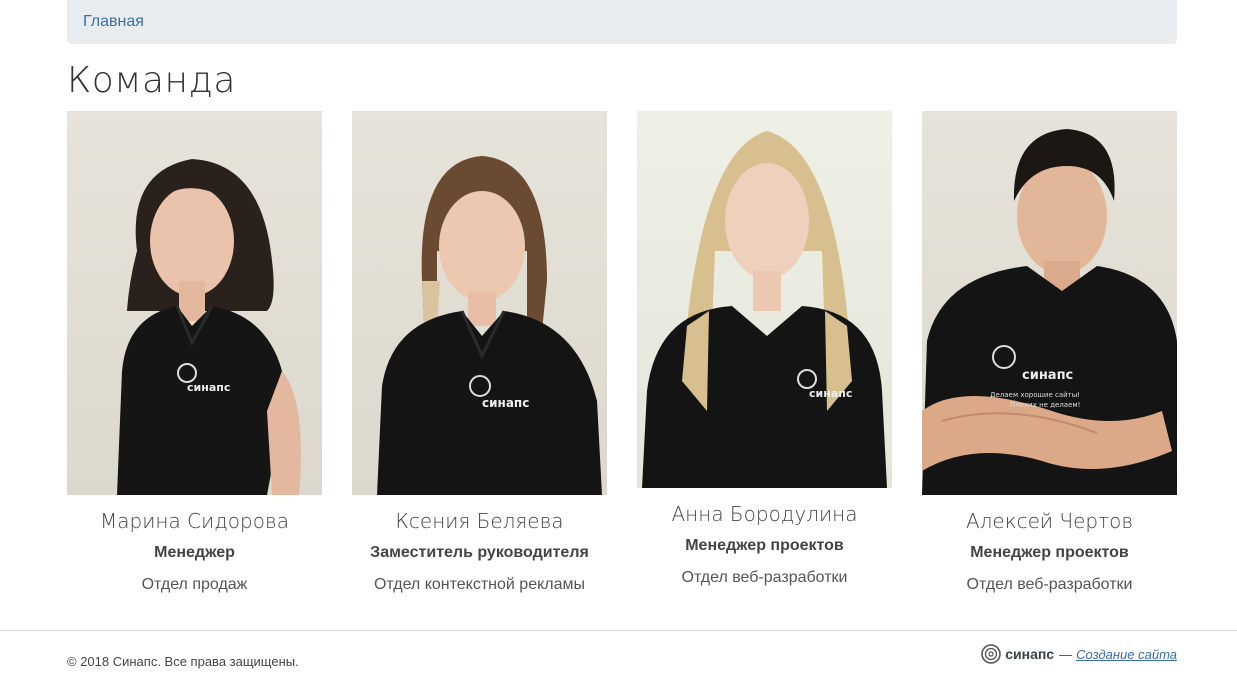 The image size is (1237, 699). I want to click on site-creation-link: Создание сайта, so click(1126, 654).